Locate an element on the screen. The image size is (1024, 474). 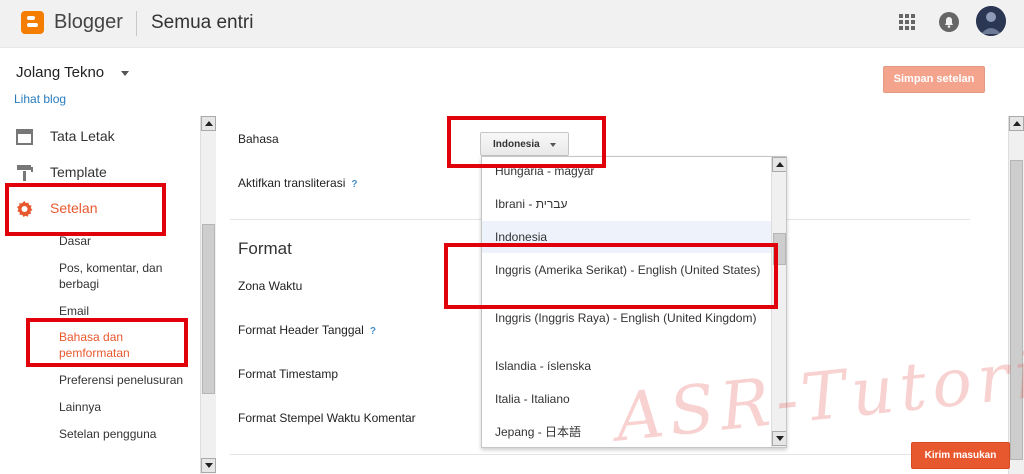
language-option: Ibrani - עברית is located at coordinates (627, 204).